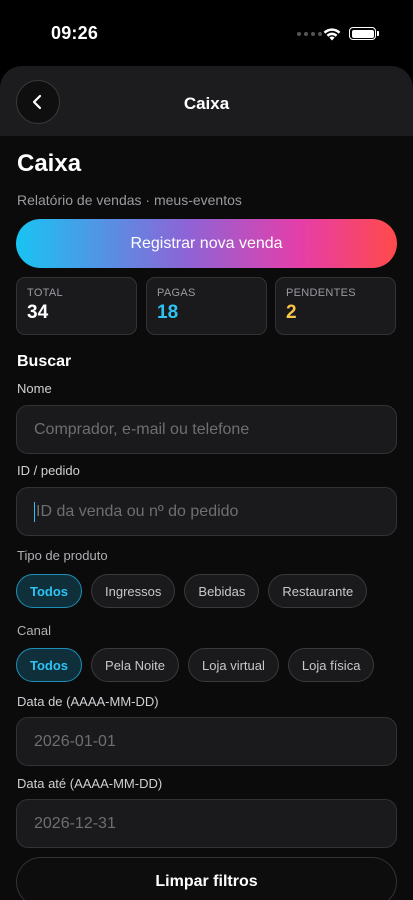 Image resolution: width=413 pixels, height=900 pixels. Describe the element at coordinates (206, 741) in the screenshot. I see `date-from-input: 2026-01-01` at that location.